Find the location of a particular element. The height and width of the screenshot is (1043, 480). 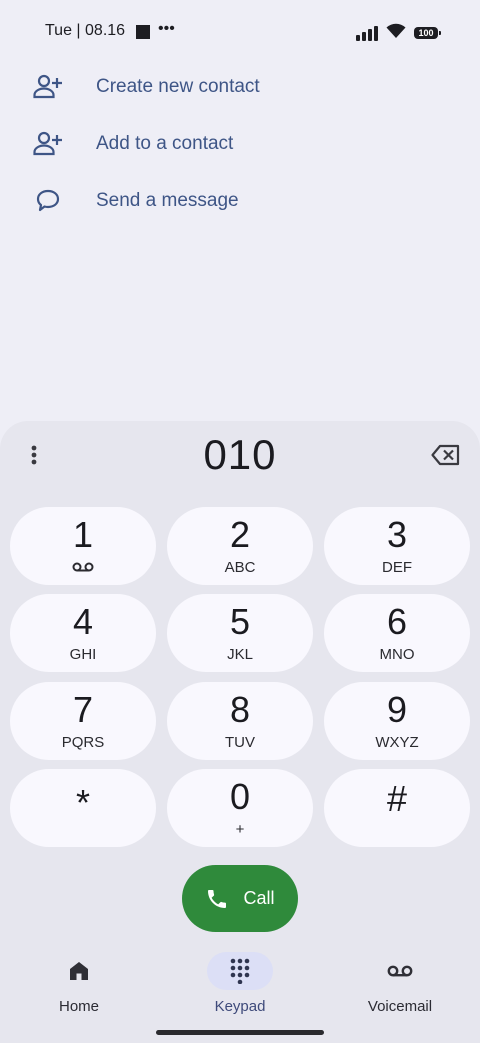

key-digit: 6 is located at coordinates (397, 621).